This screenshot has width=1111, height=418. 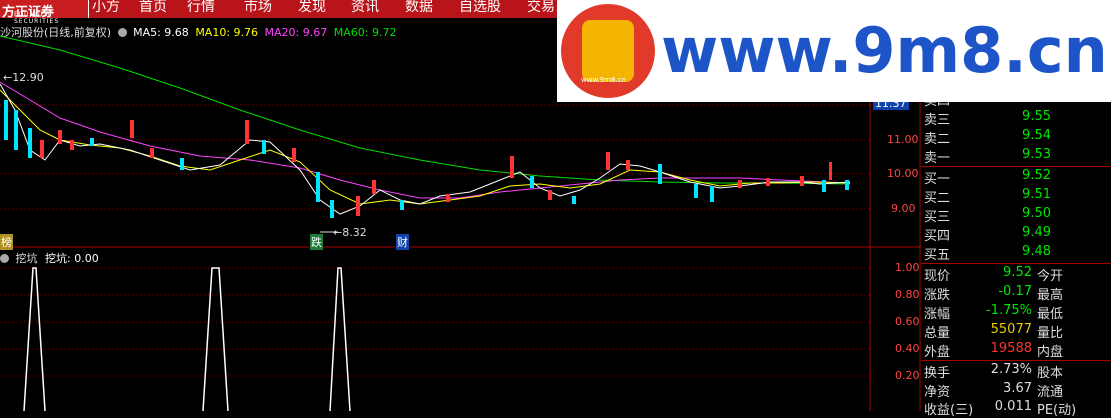 What do you see at coordinates (986, 215) in the screenshot?
I see `bid-row: 买三 9.50` at bounding box center [986, 215].